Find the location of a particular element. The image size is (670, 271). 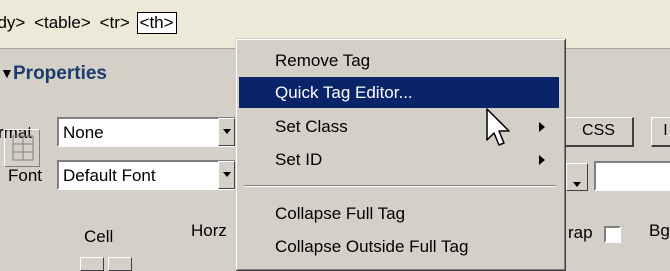

menu-item-collapse-full-tag: Collapse Full Tag is located at coordinates (399, 213).